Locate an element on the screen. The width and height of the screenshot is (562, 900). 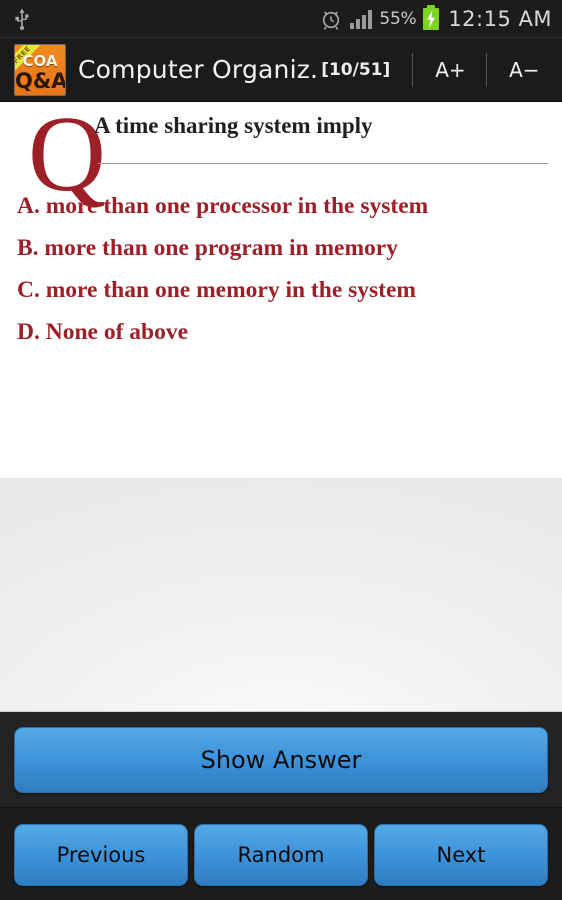
app-logo-qa-label: Q&A is located at coordinates (40, 80).